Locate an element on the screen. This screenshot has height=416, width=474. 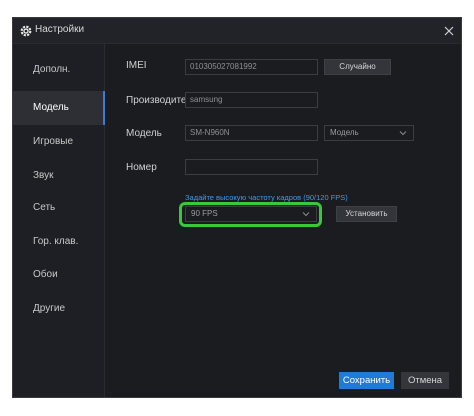
sidebar-item-model: Модель is located at coordinates (59, 108).